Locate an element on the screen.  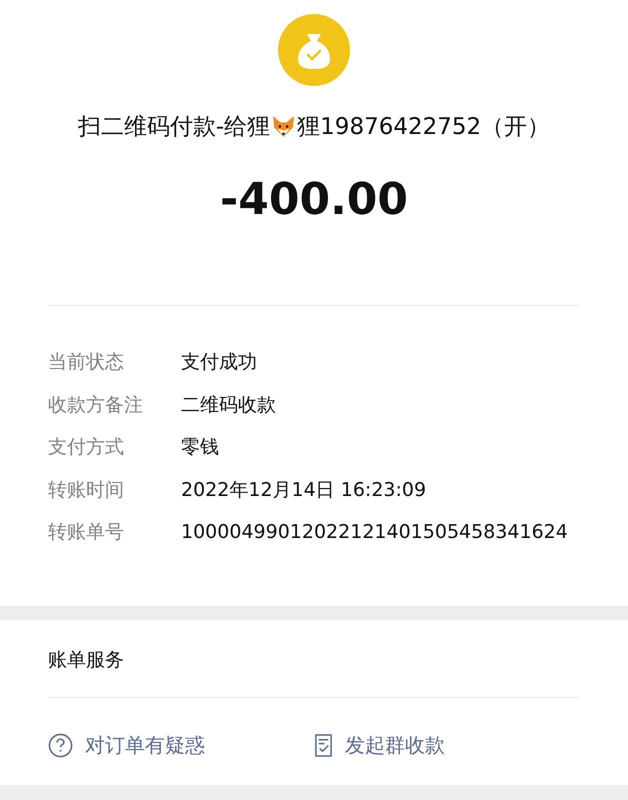
detail-label: 转账时间 is located at coordinates (86, 490).